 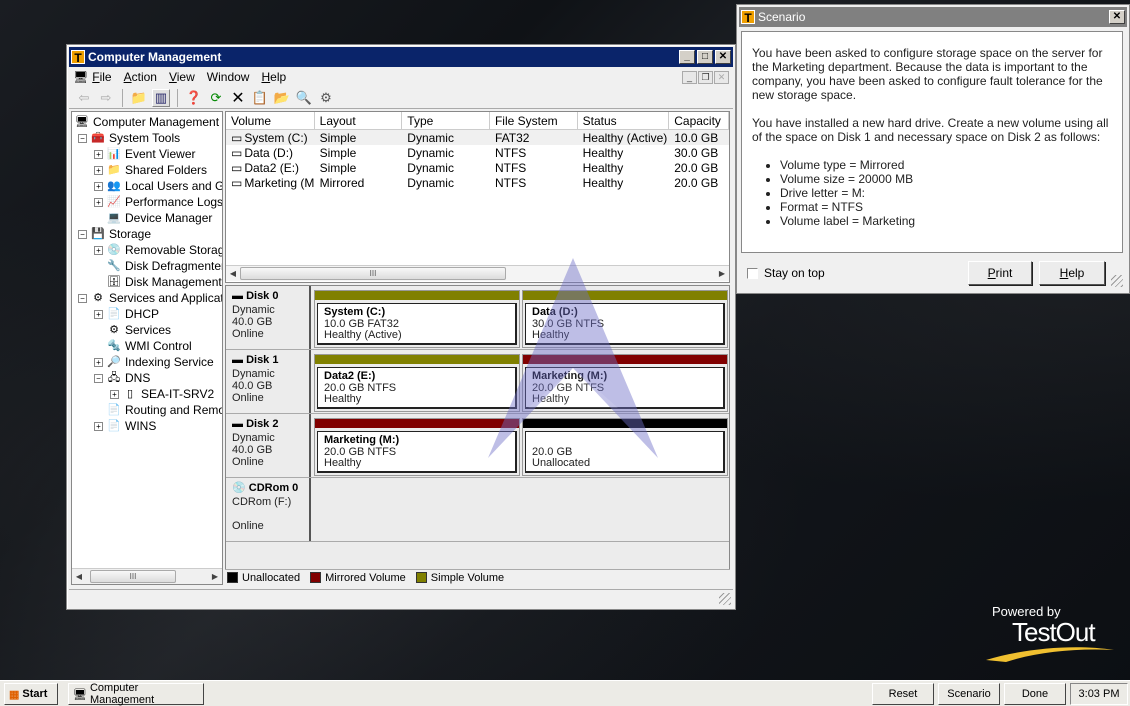 I want to click on forward-arrow-icon: ⇨, so click(x=106, y=98).